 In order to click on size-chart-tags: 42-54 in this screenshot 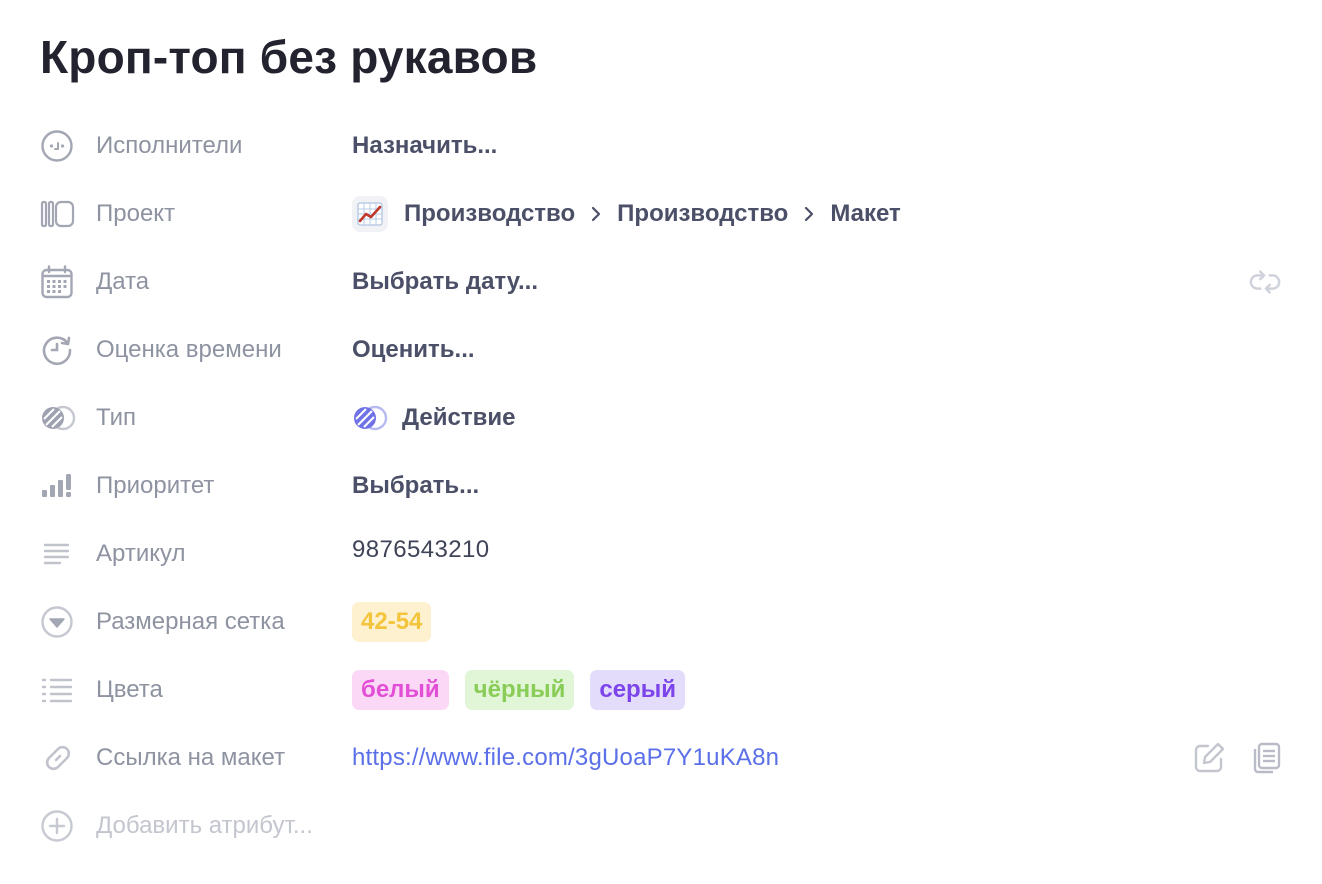, I will do `click(399, 622)`.